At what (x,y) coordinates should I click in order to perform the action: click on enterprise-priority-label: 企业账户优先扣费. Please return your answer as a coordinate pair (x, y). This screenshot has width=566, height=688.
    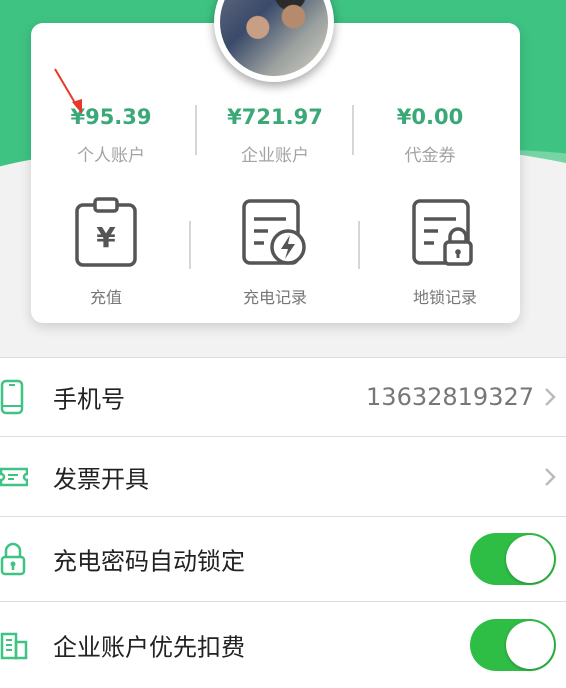
    Looking at the image, I should click on (149, 647).